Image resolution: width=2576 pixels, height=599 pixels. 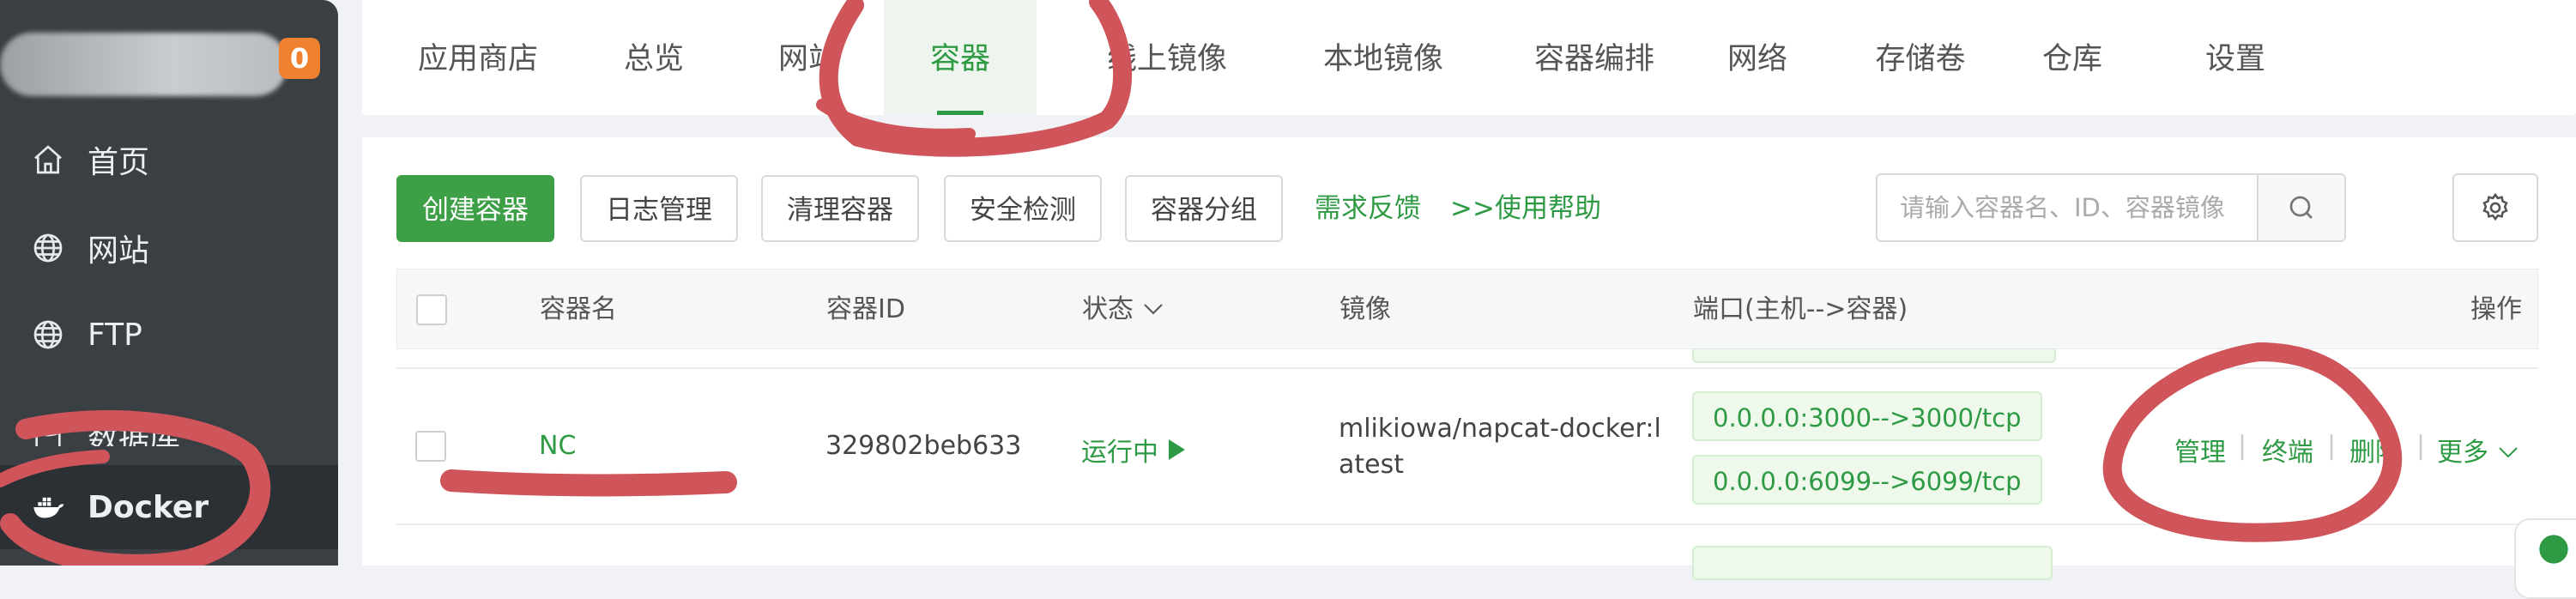 What do you see at coordinates (2553, 549) in the screenshot?
I see `help-icon` at bounding box center [2553, 549].